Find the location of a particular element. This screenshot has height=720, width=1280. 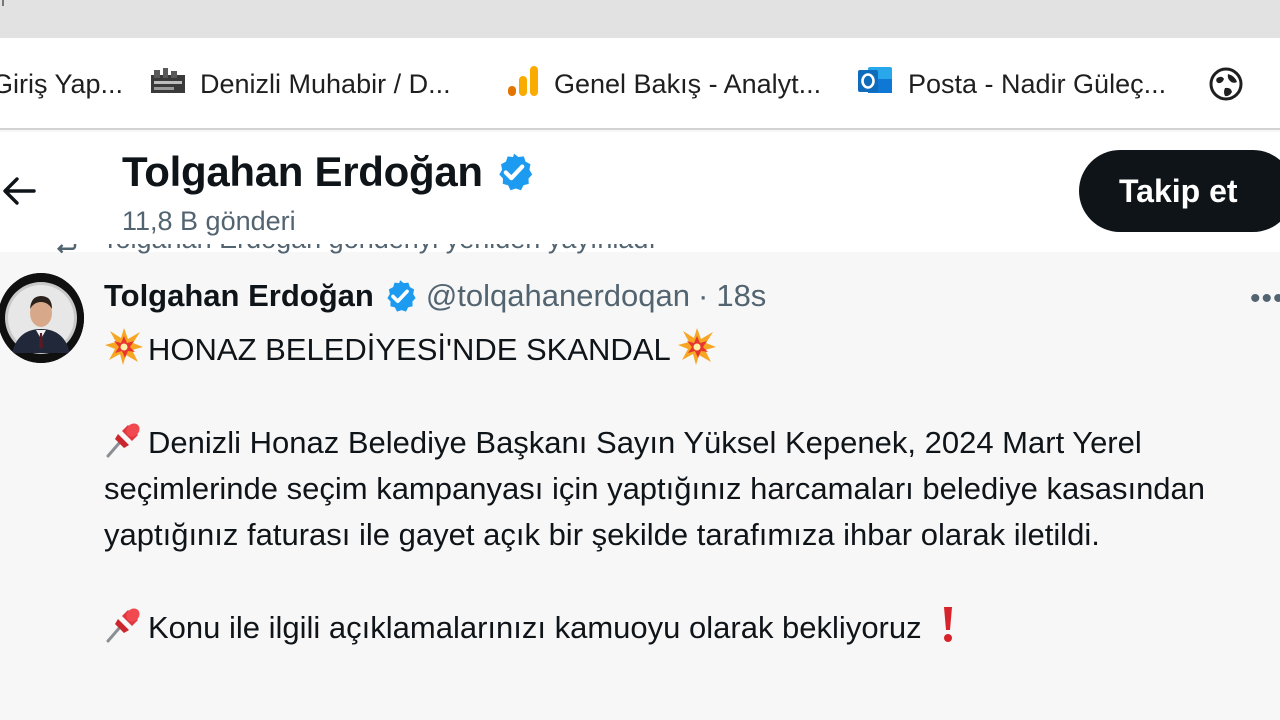

analytics-bars-icon is located at coordinates (523, 84).